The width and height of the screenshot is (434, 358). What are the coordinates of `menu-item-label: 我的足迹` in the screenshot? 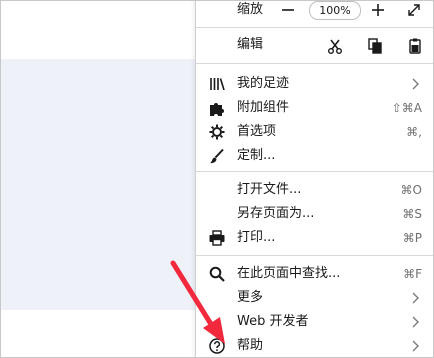 It's located at (263, 83).